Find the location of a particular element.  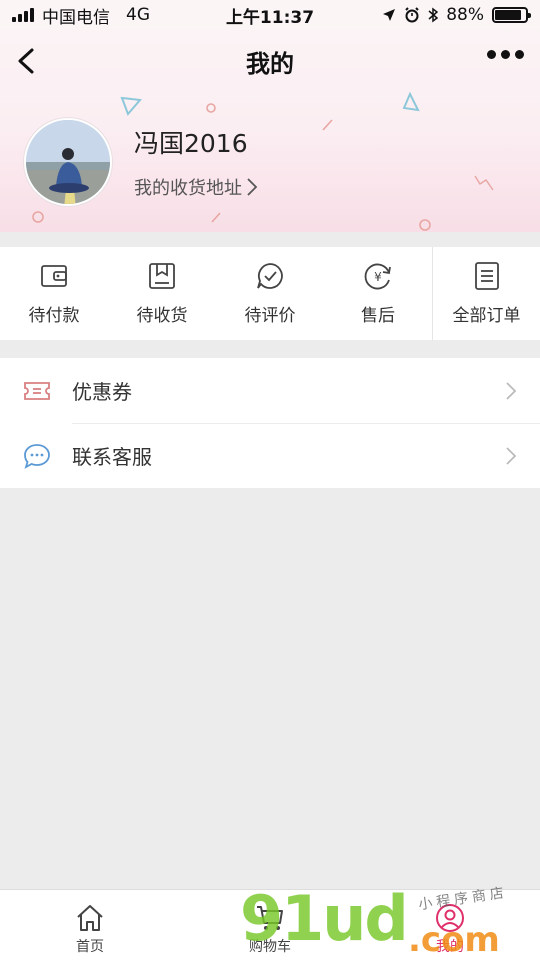

order-label: 待收货 is located at coordinates (162, 316).